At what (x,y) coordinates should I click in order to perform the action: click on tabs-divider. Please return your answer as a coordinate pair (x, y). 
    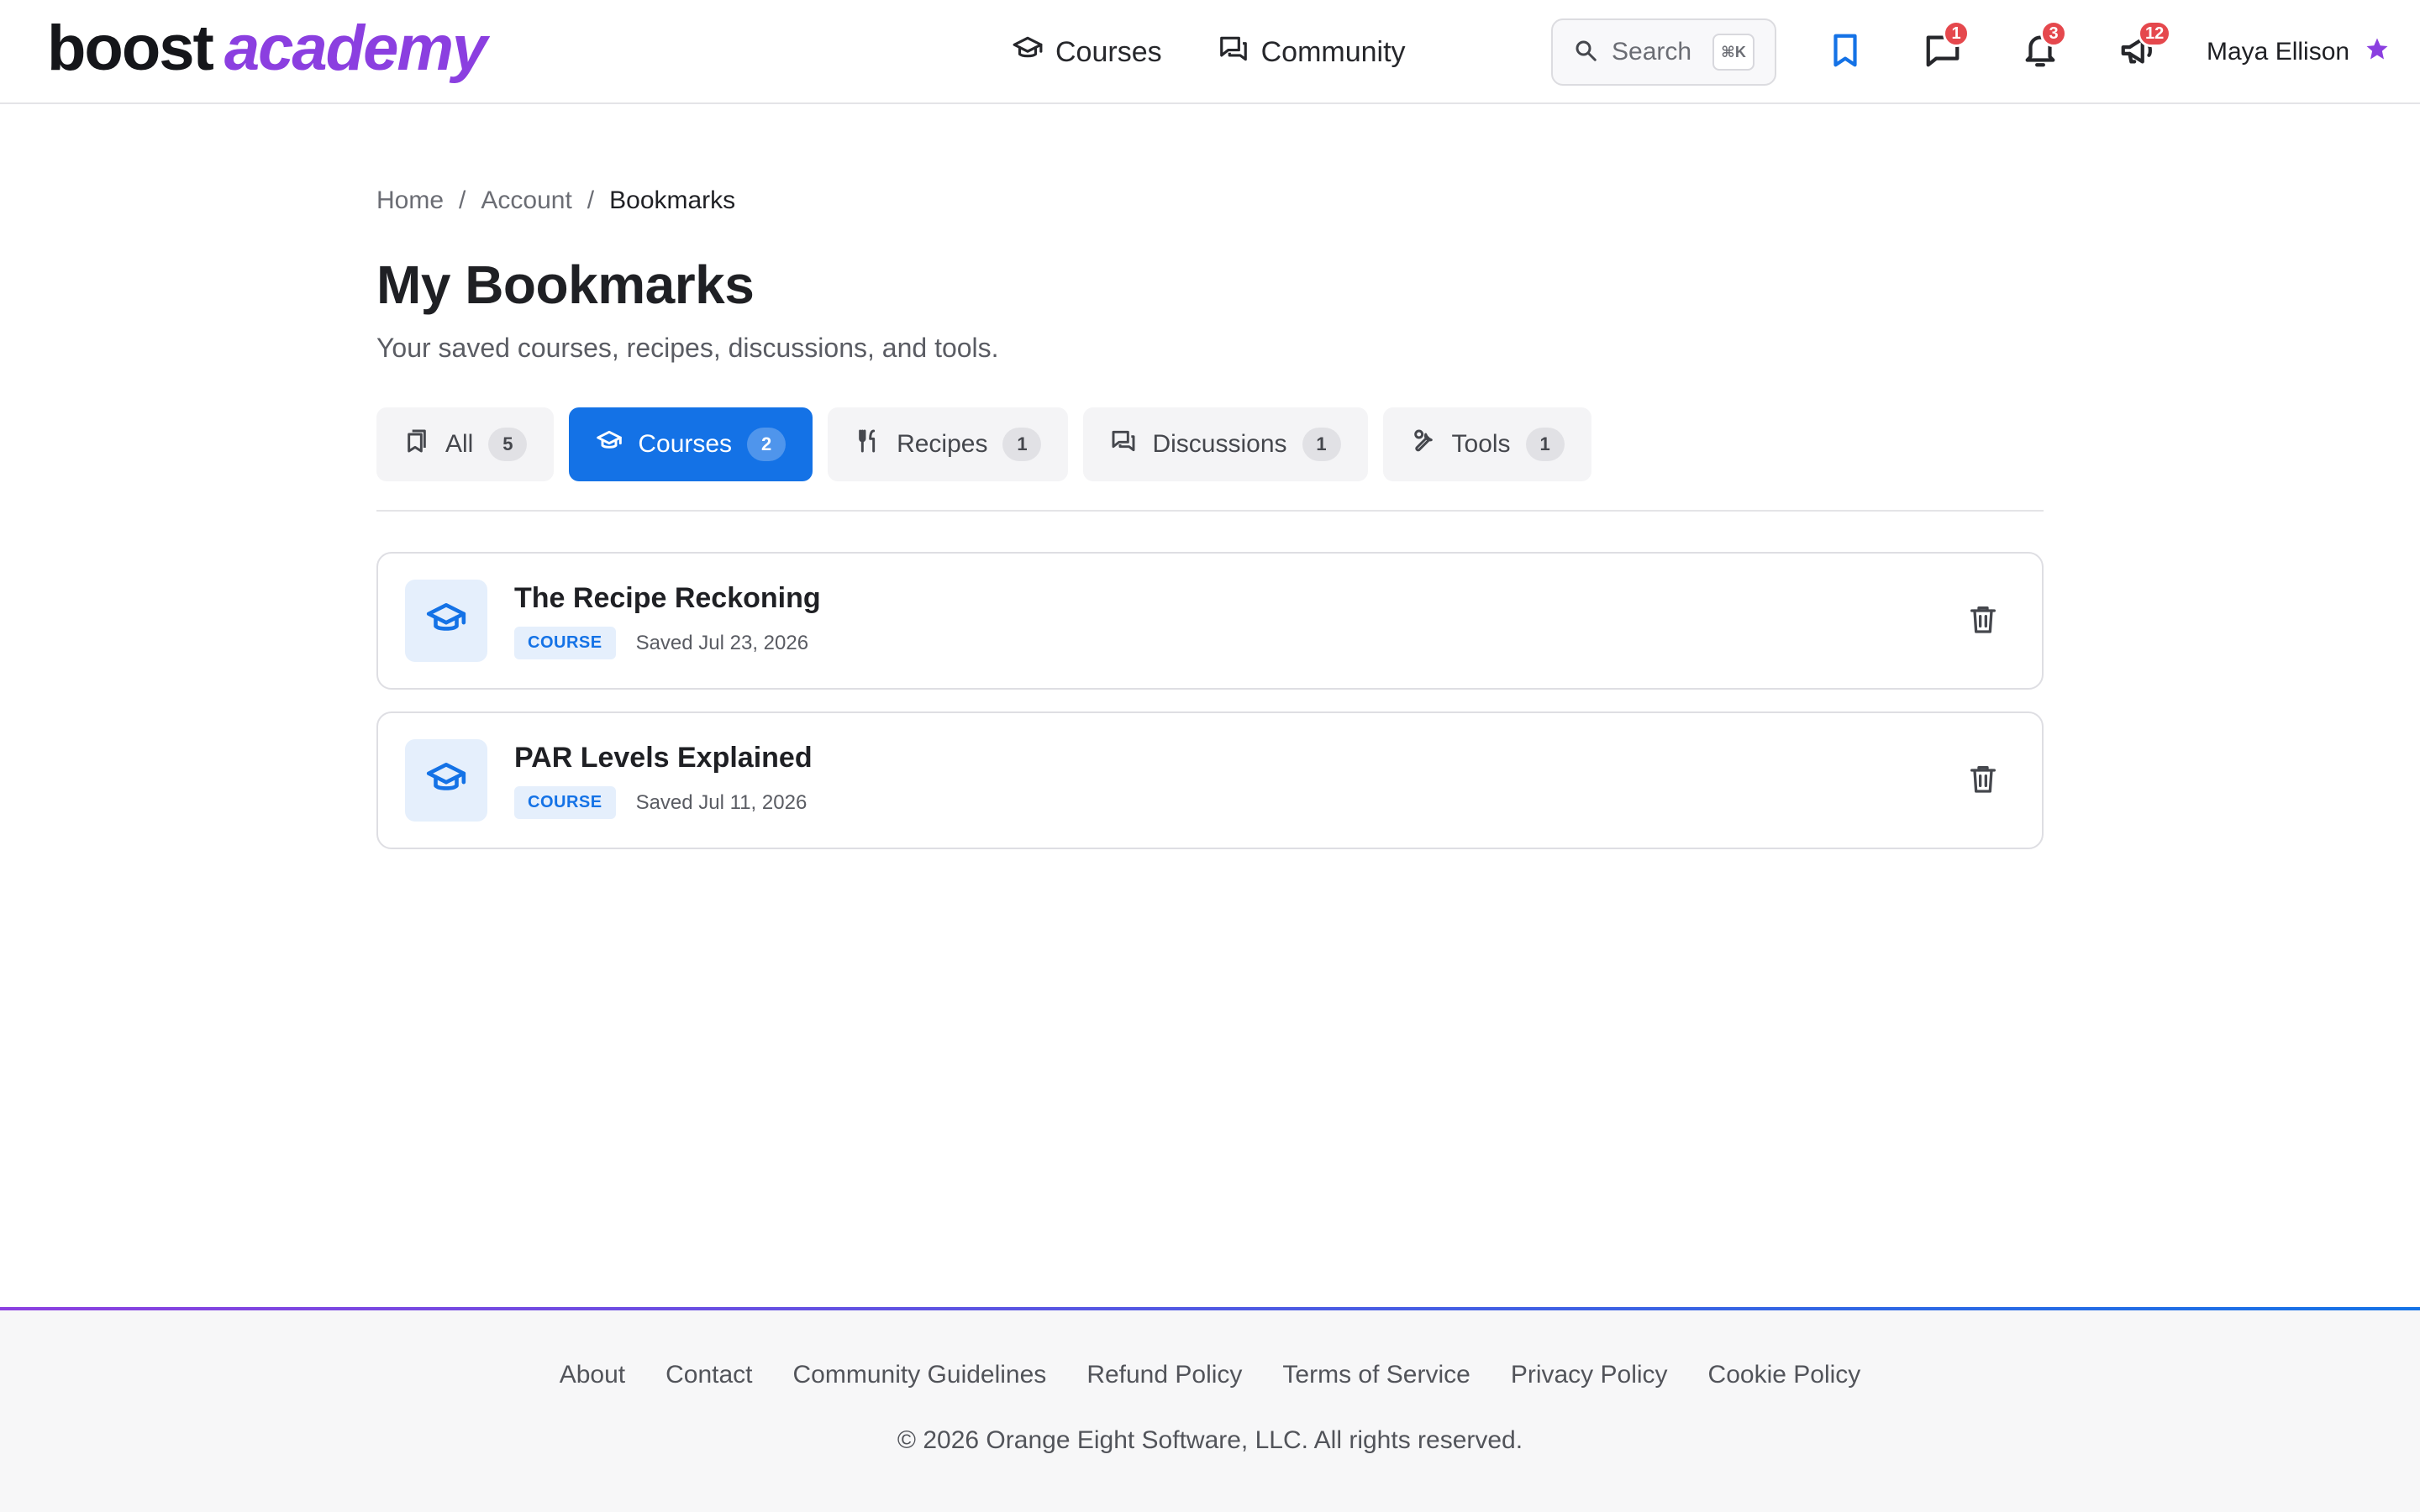
    Looking at the image, I should click on (1210, 511).